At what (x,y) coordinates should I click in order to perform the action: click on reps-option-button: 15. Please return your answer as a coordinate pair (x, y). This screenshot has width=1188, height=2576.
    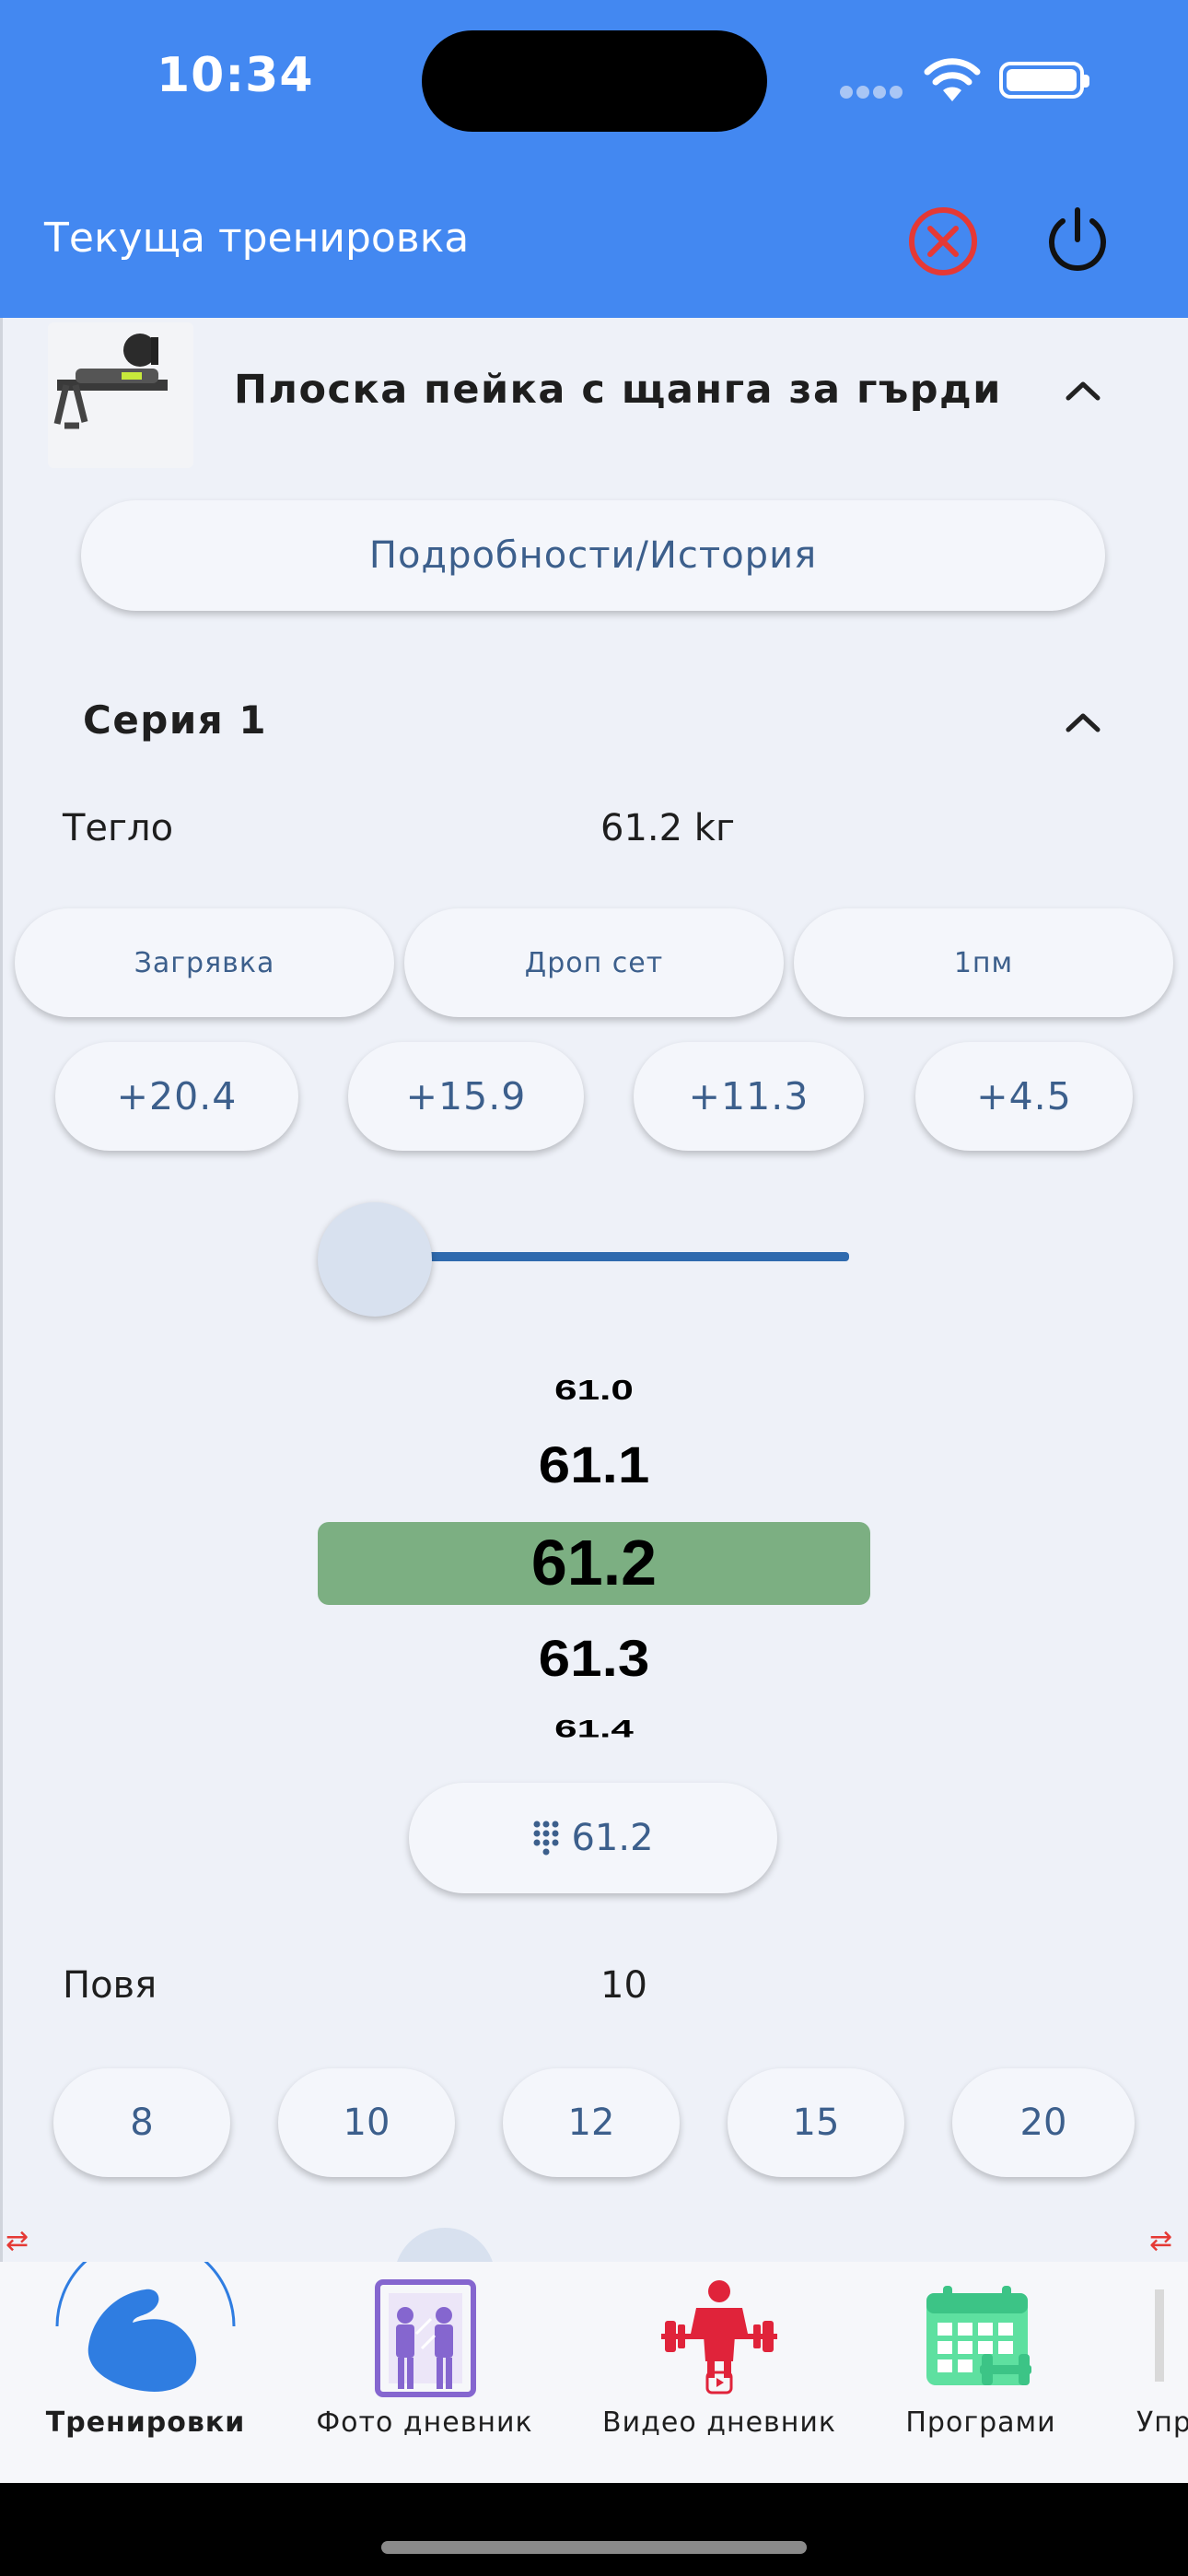
    Looking at the image, I should click on (816, 2122).